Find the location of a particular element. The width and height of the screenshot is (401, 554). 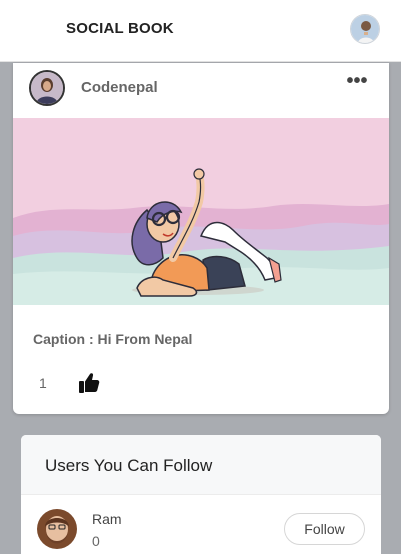

brand-logo-text: SOCIAL BOOK is located at coordinates (120, 28).